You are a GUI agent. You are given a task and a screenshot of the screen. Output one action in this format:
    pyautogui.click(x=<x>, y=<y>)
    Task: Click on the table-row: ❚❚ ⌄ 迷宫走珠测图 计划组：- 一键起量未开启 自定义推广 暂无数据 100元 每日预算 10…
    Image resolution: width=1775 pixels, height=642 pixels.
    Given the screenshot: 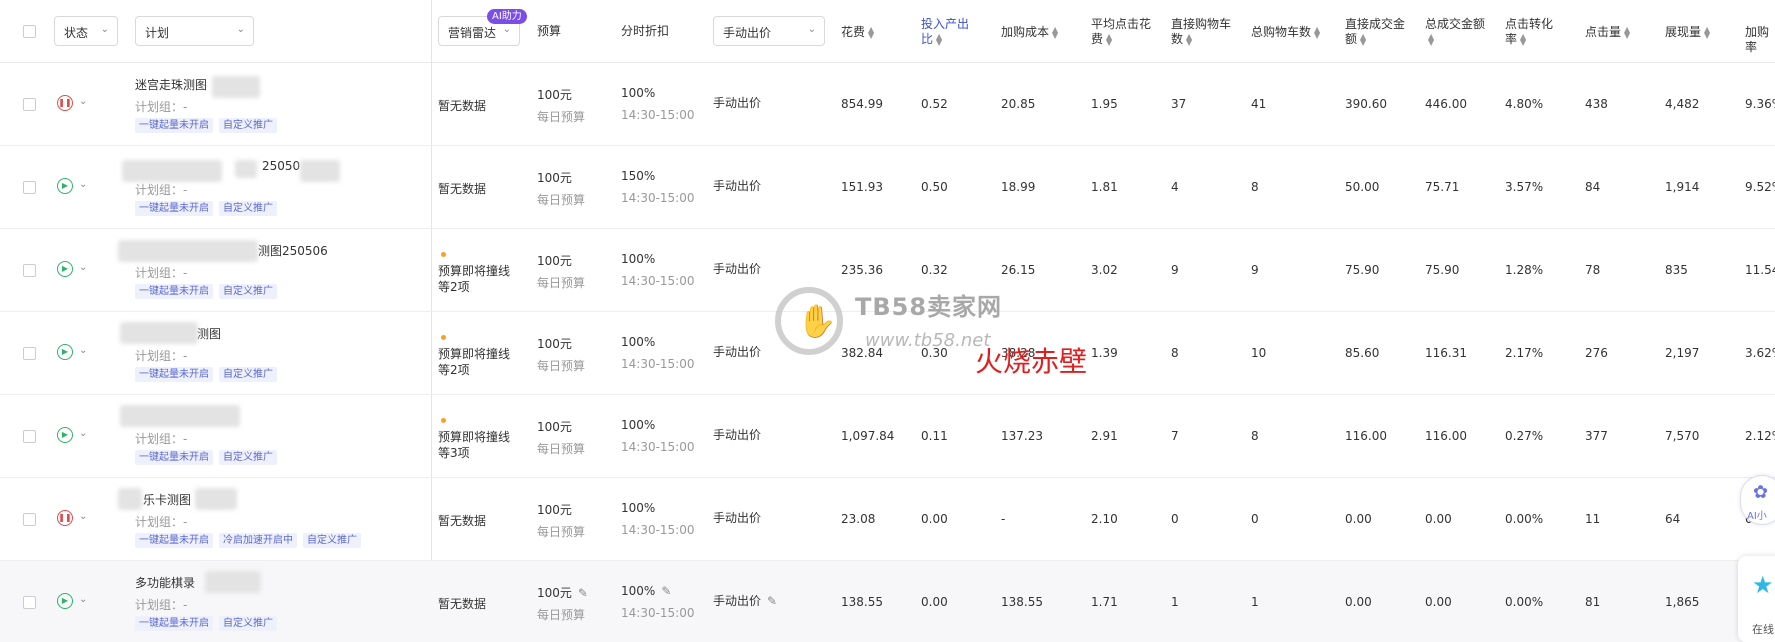 What is the action you would take?
    pyautogui.click(x=887, y=104)
    